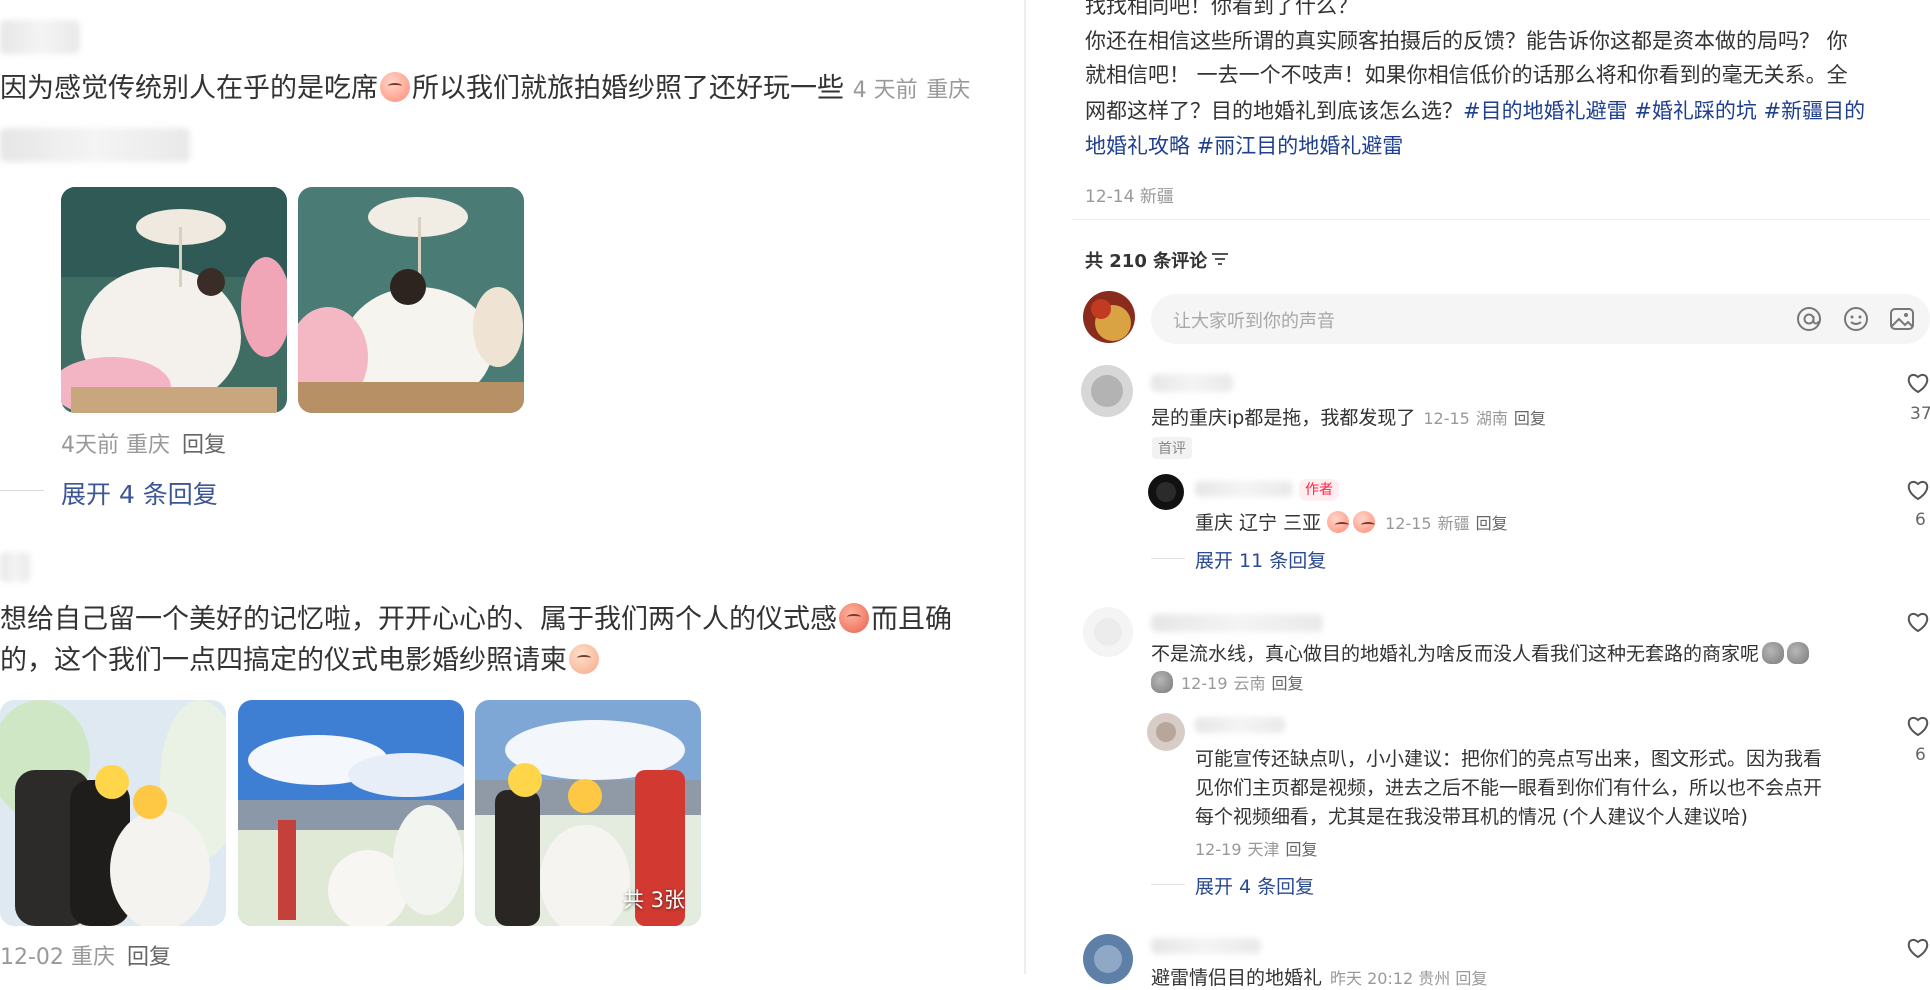 This screenshot has height=990, width=1930. What do you see at coordinates (1664, 111) in the screenshot?
I see `hashtag-links: #目的地婚礼避雷 #婚礼踩的坑 #新疆目的` at bounding box center [1664, 111].